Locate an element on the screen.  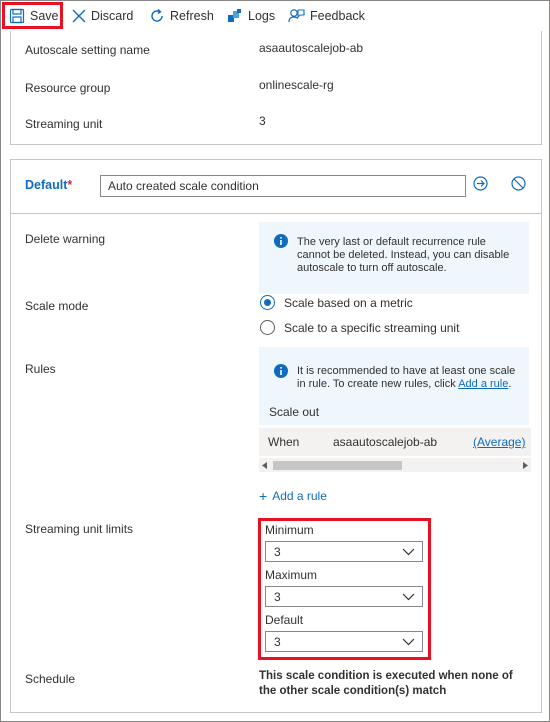
refresh-icon is located at coordinates (157, 15).